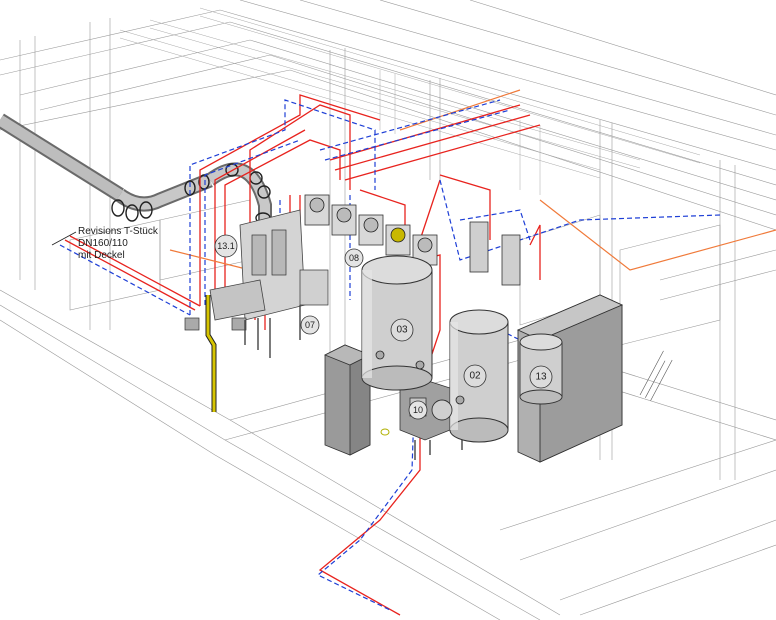  I want to click on callout-13: 13, so click(541, 377).